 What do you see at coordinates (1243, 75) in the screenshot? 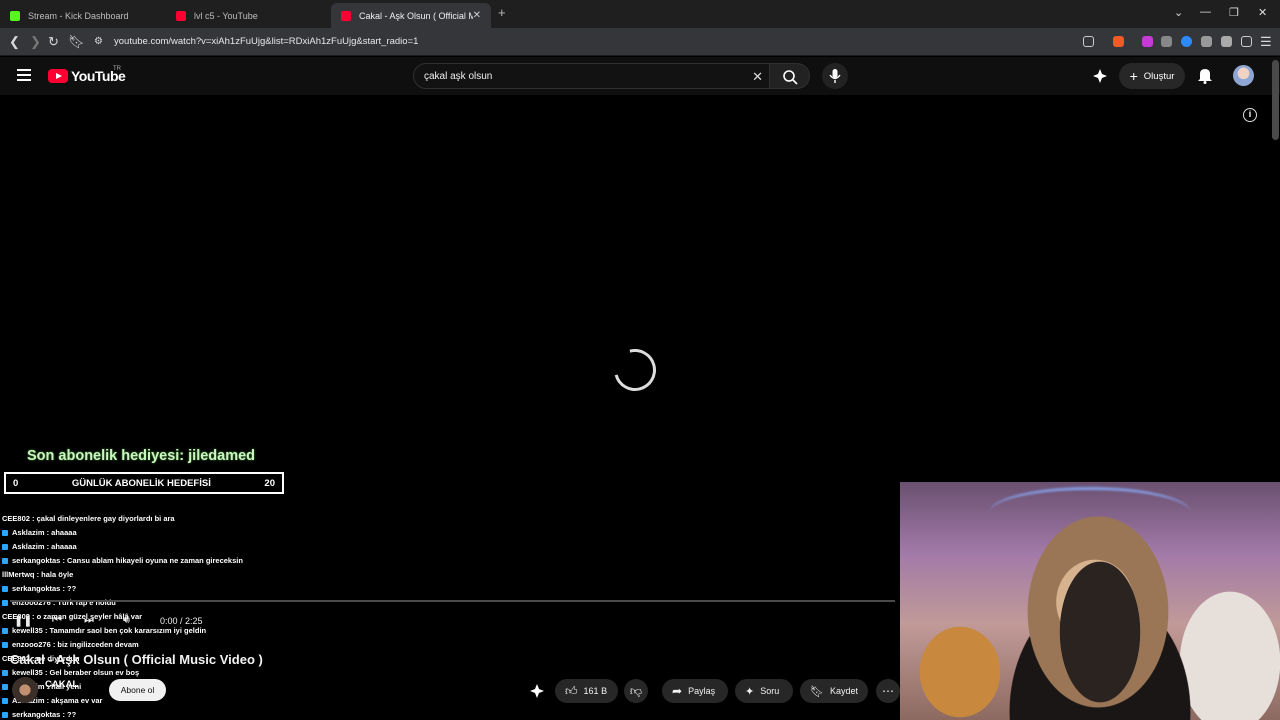
I see `avatar` at bounding box center [1243, 75].